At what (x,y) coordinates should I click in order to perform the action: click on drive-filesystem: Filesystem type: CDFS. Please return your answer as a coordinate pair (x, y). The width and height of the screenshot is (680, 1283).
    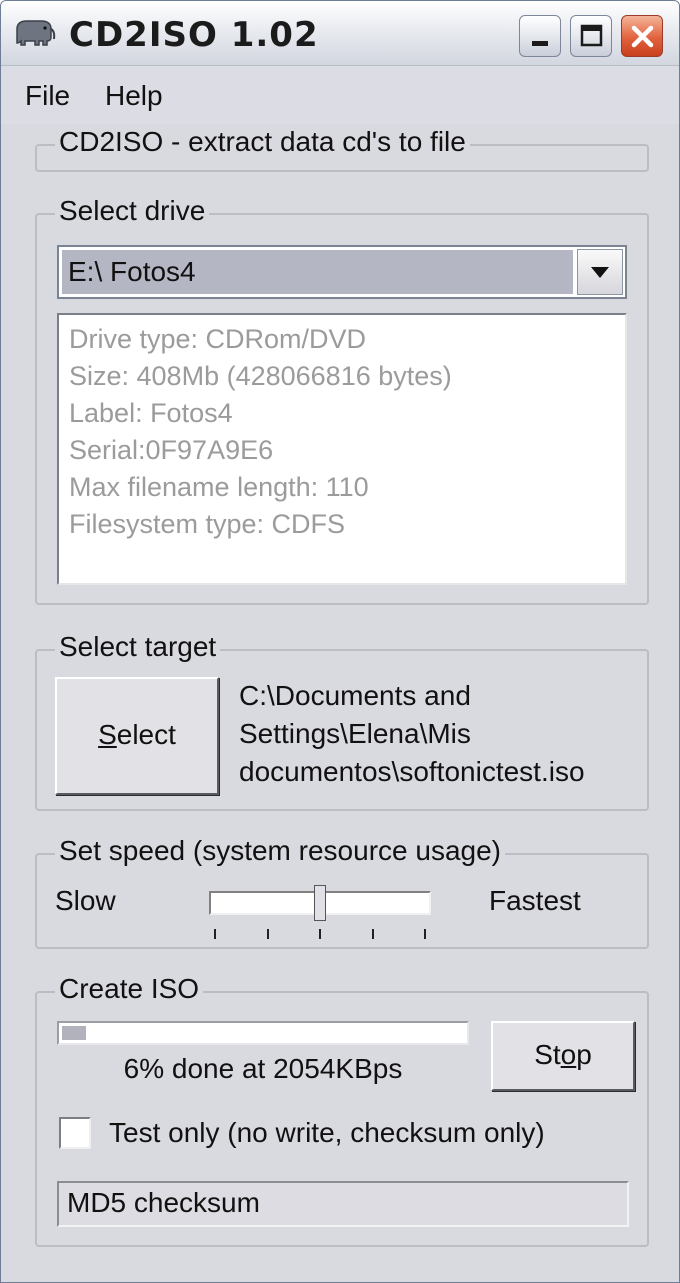
    Looking at the image, I should click on (207, 524).